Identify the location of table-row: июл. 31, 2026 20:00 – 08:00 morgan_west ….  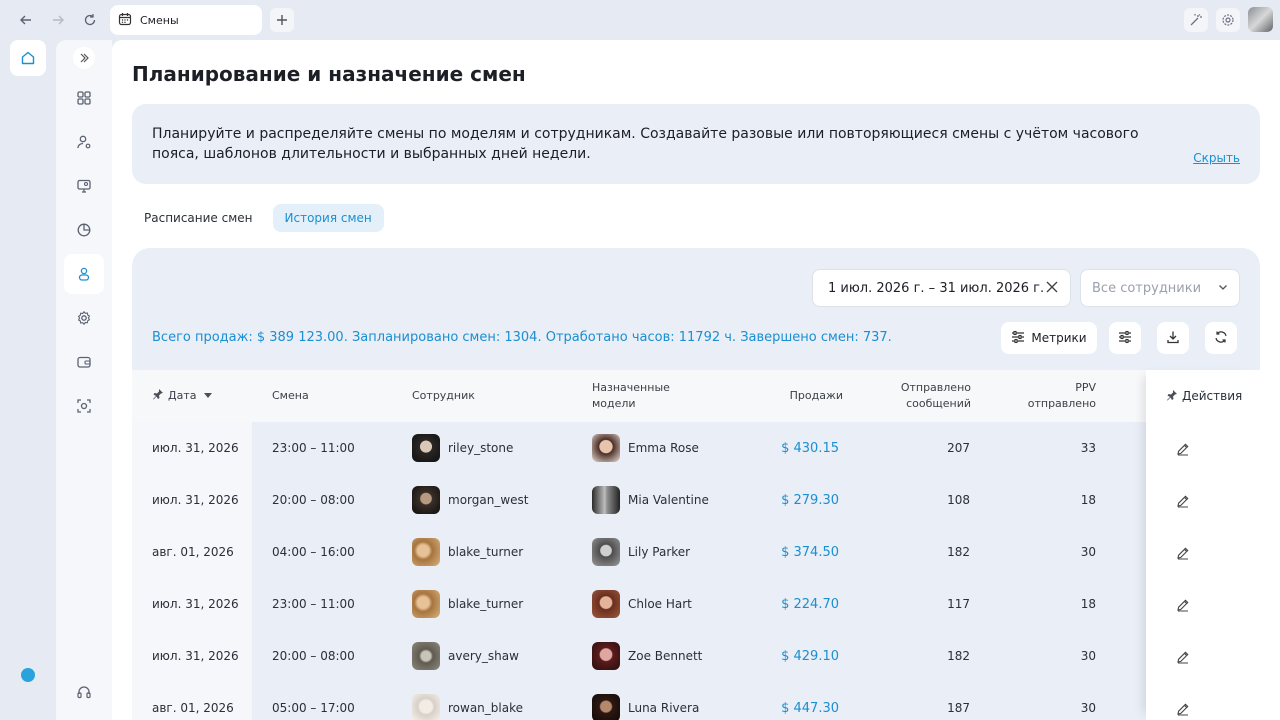
(696, 500).